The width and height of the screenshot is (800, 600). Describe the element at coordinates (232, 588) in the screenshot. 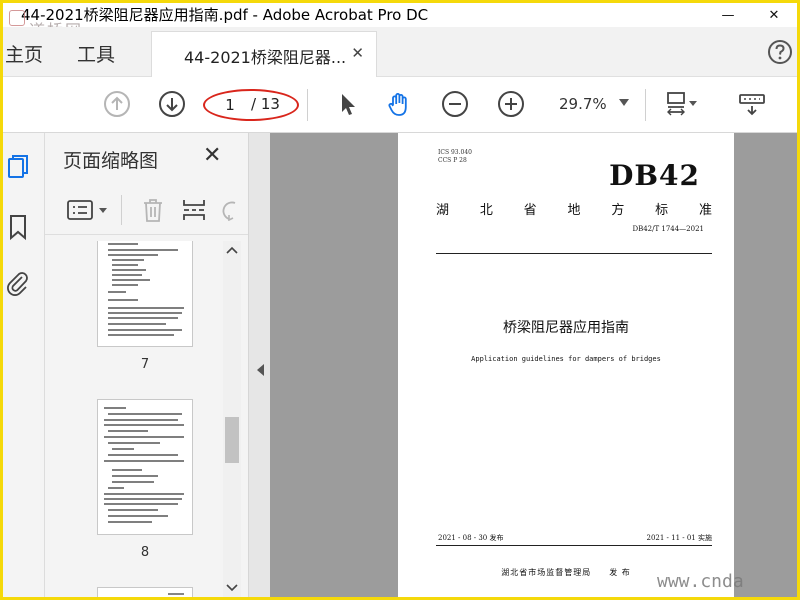

I see `scroll-down-icon` at that location.